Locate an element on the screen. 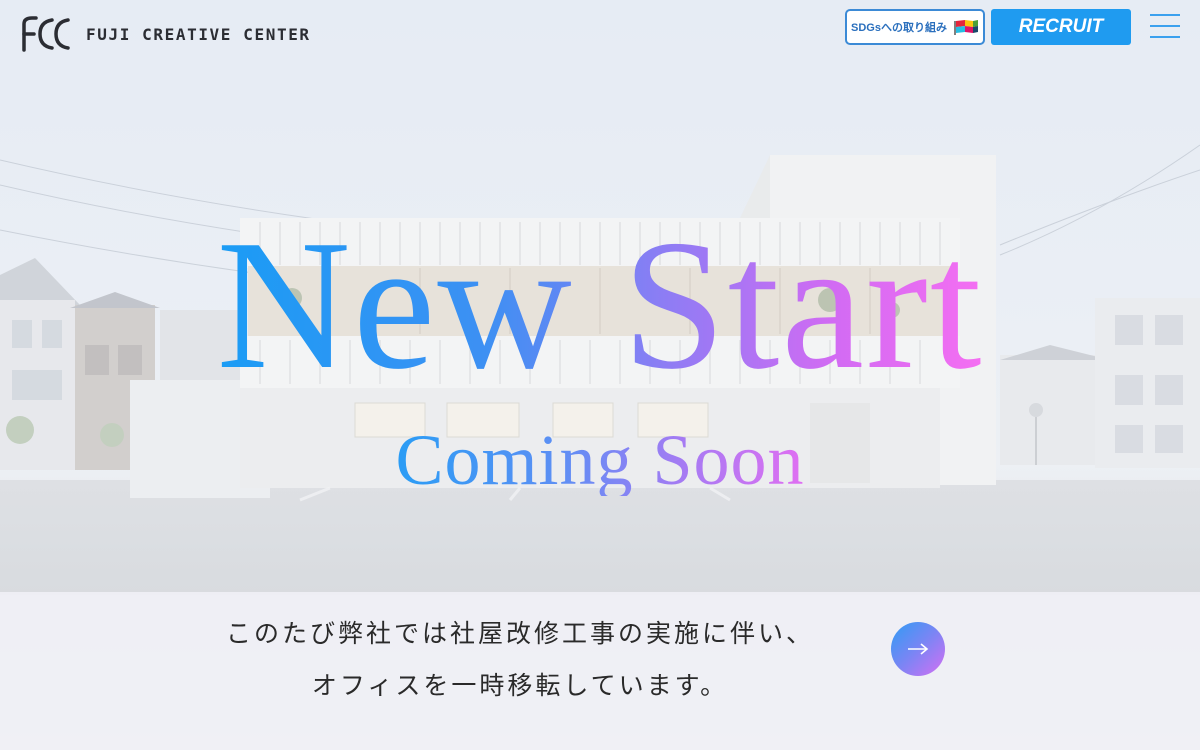 This screenshot has width=1200, height=750. notice-arrow-button is located at coordinates (918, 649).